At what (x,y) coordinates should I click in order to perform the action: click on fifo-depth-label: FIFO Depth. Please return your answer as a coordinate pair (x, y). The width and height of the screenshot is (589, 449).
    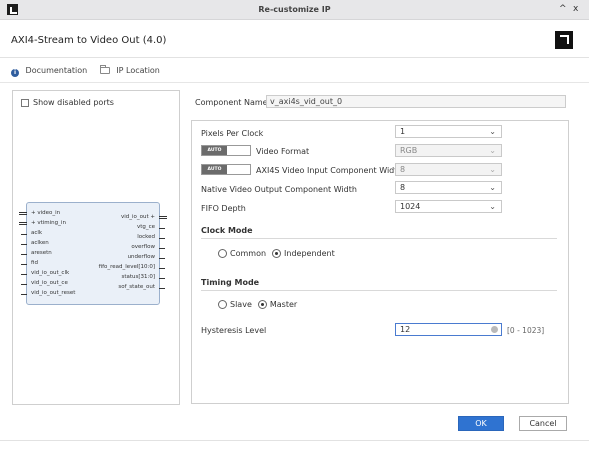
    Looking at the image, I should click on (223, 208).